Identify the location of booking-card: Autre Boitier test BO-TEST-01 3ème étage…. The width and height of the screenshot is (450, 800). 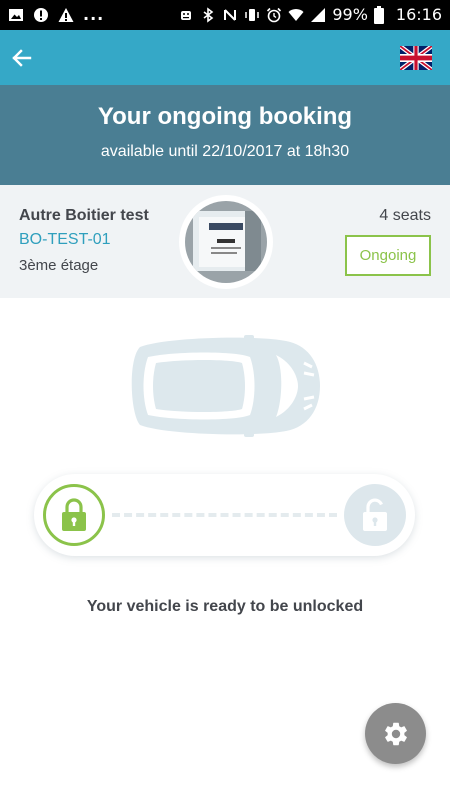
(225, 241).